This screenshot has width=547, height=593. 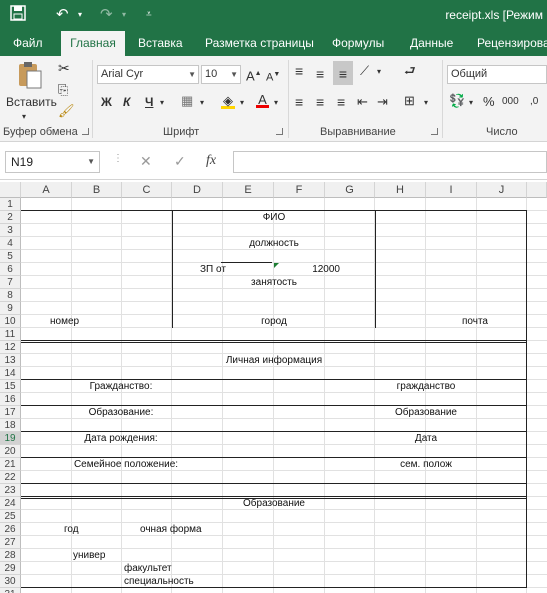 What do you see at coordinates (124, 15) in the screenshot?
I see `redo-dropdown-icon: ▾` at bounding box center [124, 15].